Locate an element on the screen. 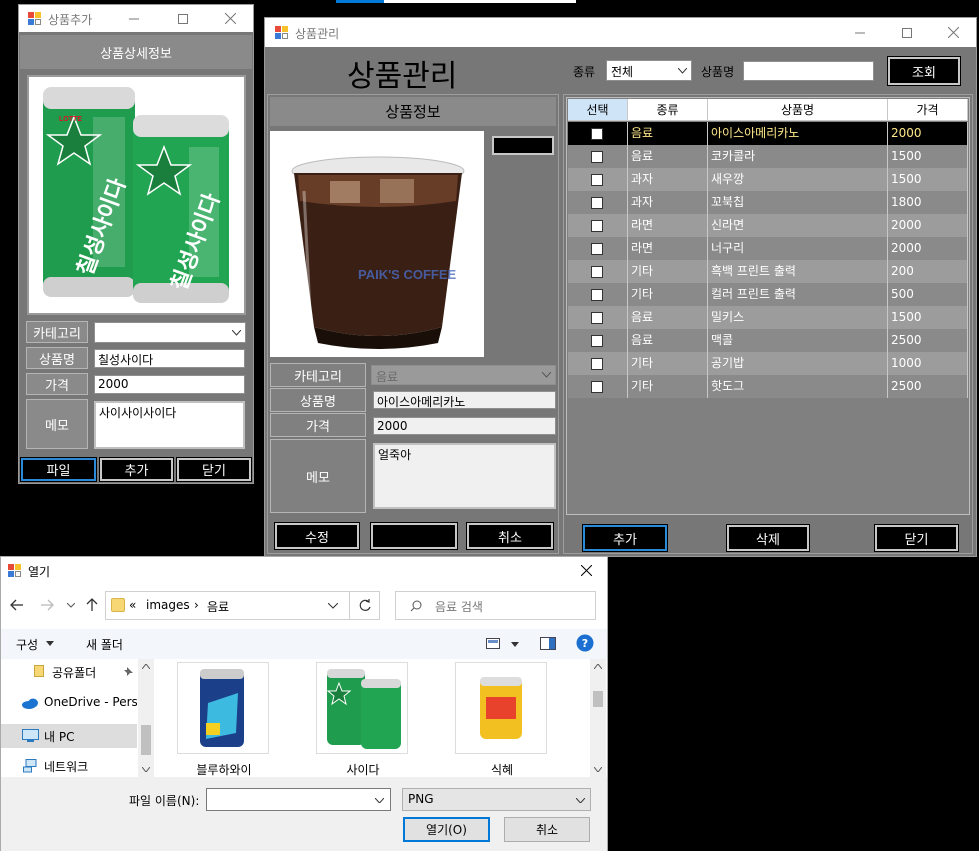  name-input: 칠성사이다 is located at coordinates (169, 358).